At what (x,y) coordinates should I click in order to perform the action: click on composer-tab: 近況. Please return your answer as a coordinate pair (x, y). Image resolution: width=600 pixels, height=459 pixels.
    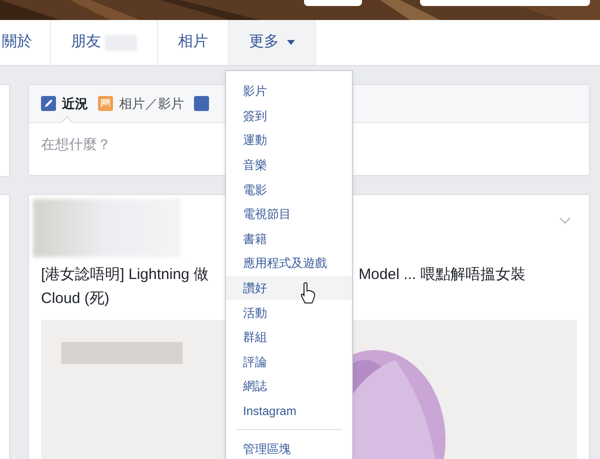
    Looking at the image, I should click on (64, 103).